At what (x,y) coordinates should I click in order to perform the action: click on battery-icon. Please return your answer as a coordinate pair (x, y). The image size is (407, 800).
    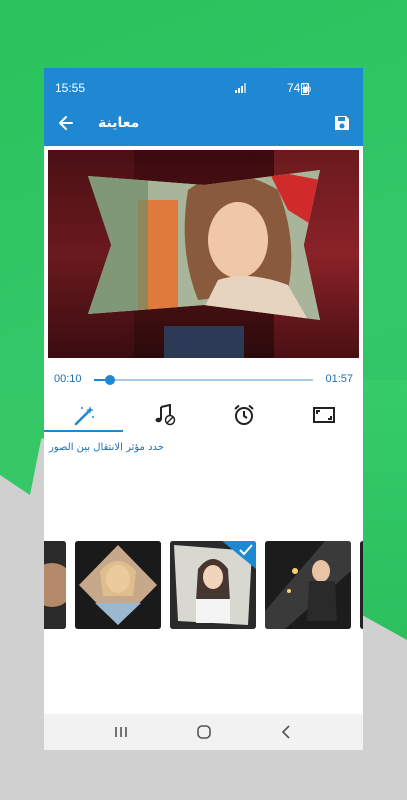
    Looking at the image, I should click on (305, 89).